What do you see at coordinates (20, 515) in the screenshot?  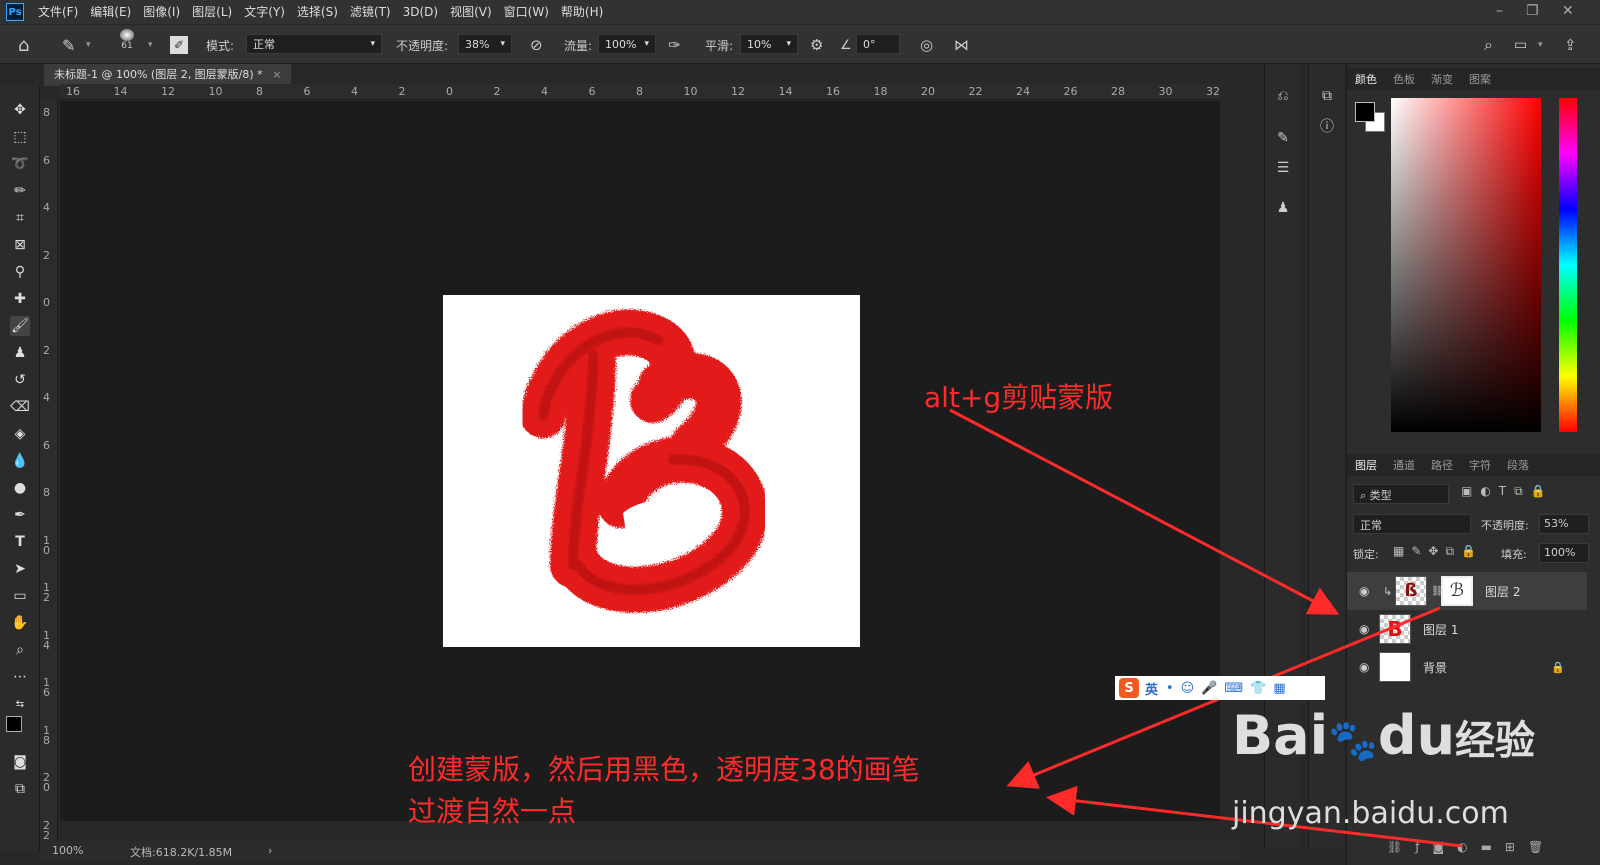 I see `pen-tool-icon: ✒` at bounding box center [20, 515].